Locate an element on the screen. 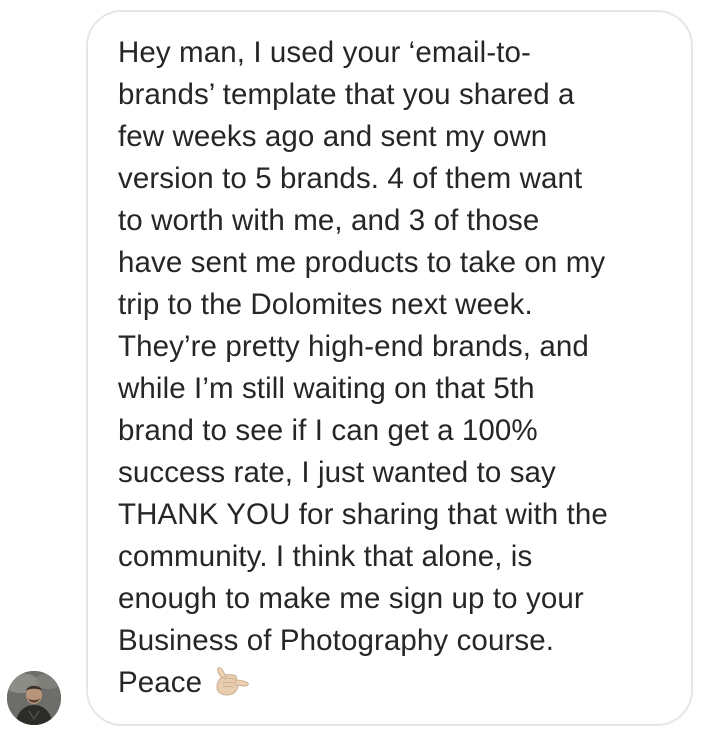 The width and height of the screenshot is (713, 734). message-line: success rate, I just wanted to say is located at coordinates (337, 472).